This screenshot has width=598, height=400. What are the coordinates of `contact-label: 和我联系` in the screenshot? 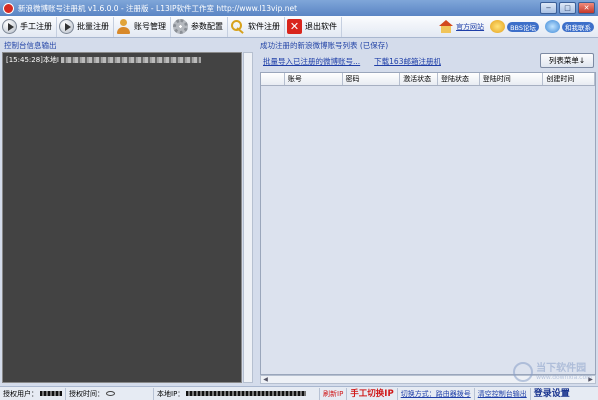 It's located at (578, 26).